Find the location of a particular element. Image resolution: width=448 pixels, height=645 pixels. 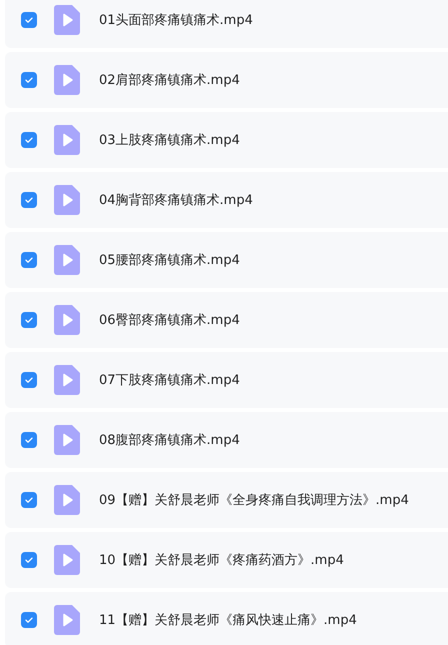

file-name: 07下肢疼痛镇痛术.mp4 is located at coordinates (169, 380).